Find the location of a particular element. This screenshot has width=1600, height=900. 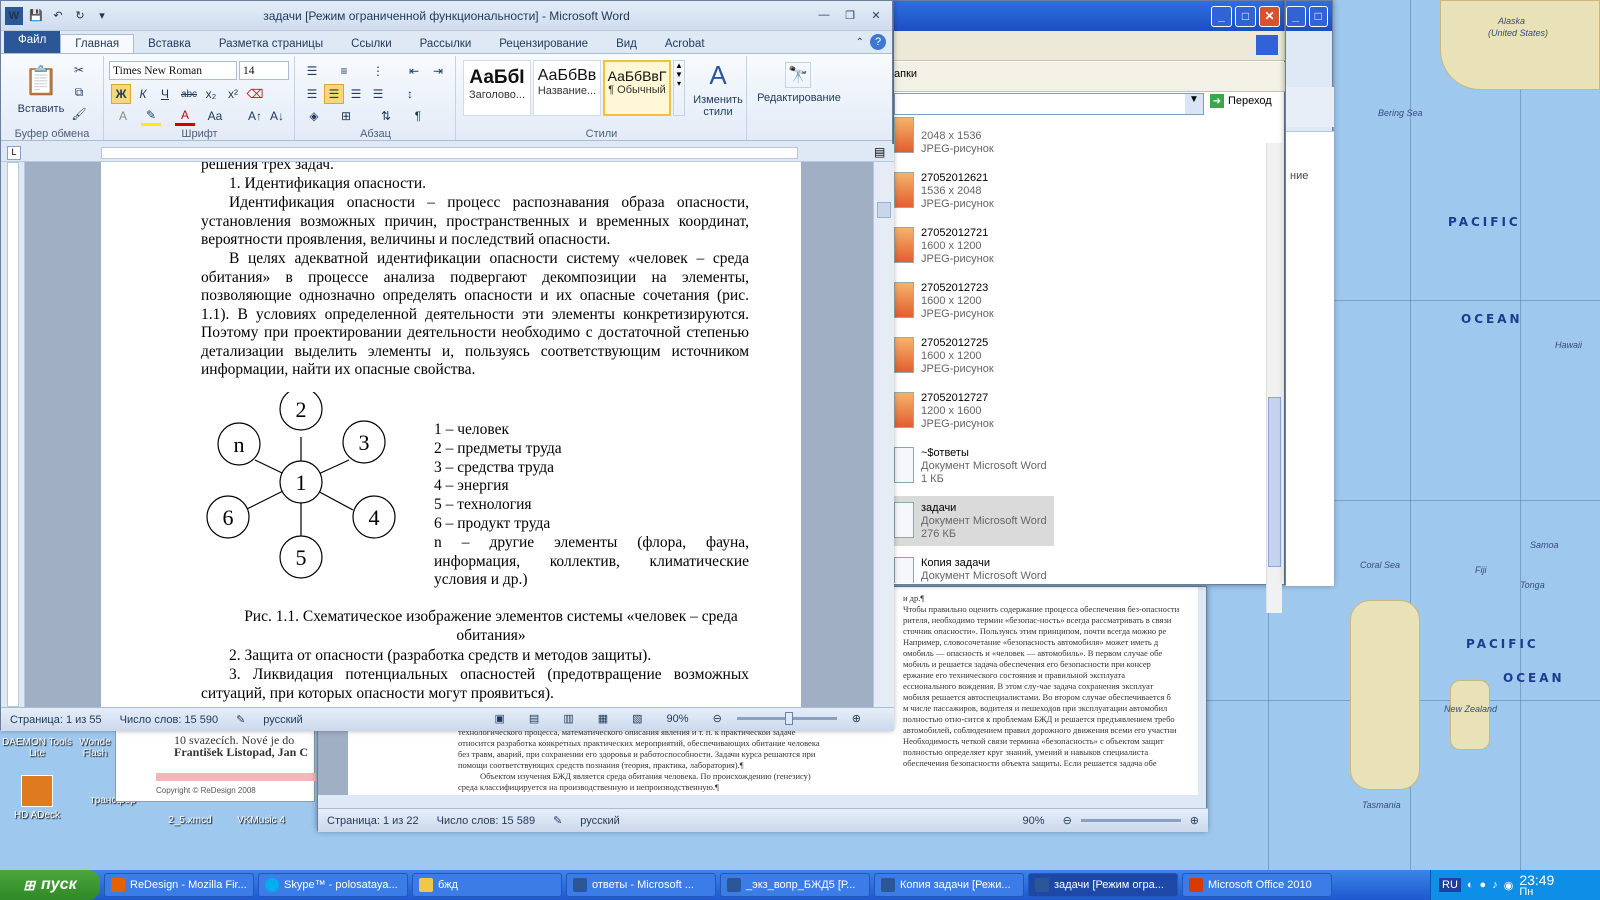

view-web-icon: ▥ is located at coordinates (568, 718).